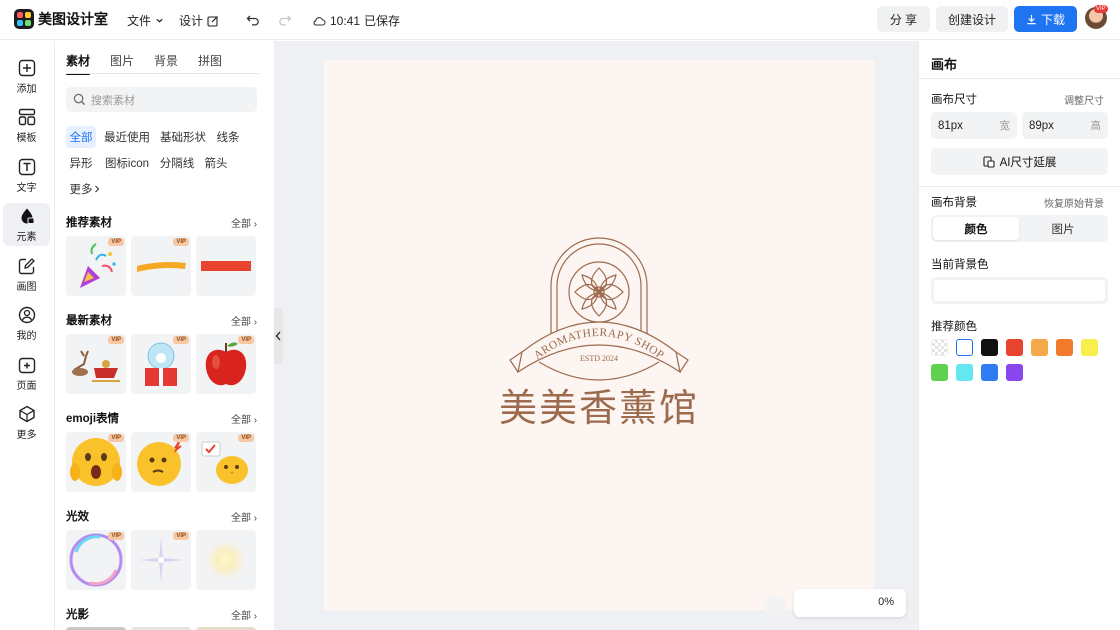 Image resolution: width=1120 pixels, height=630 pixels. What do you see at coordinates (26, 323) in the screenshot?
I see `sidebar-item-mine: 我的` at bounding box center [26, 323].